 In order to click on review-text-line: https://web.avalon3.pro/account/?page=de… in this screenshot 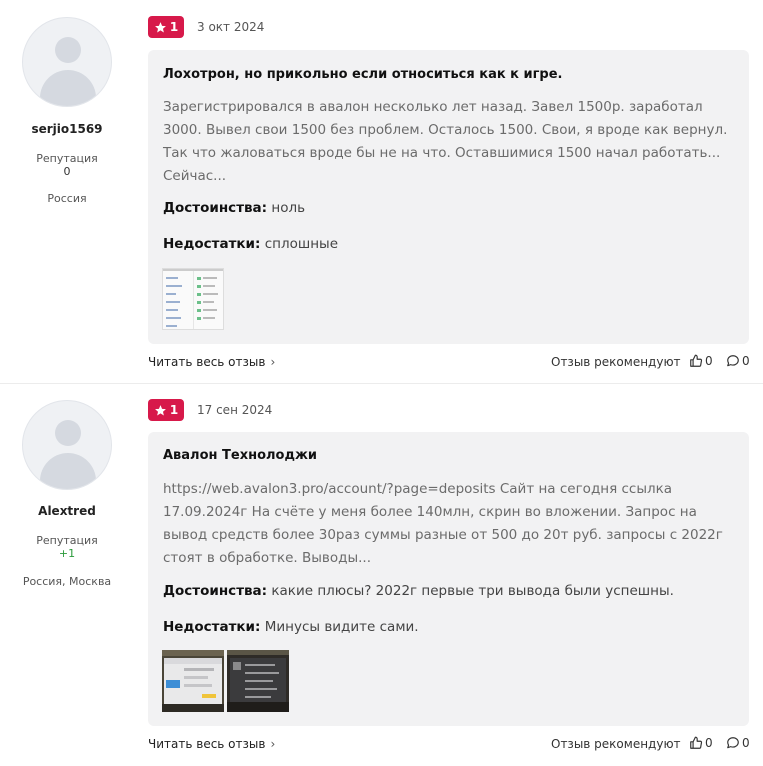, I will do `click(418, 489)`.